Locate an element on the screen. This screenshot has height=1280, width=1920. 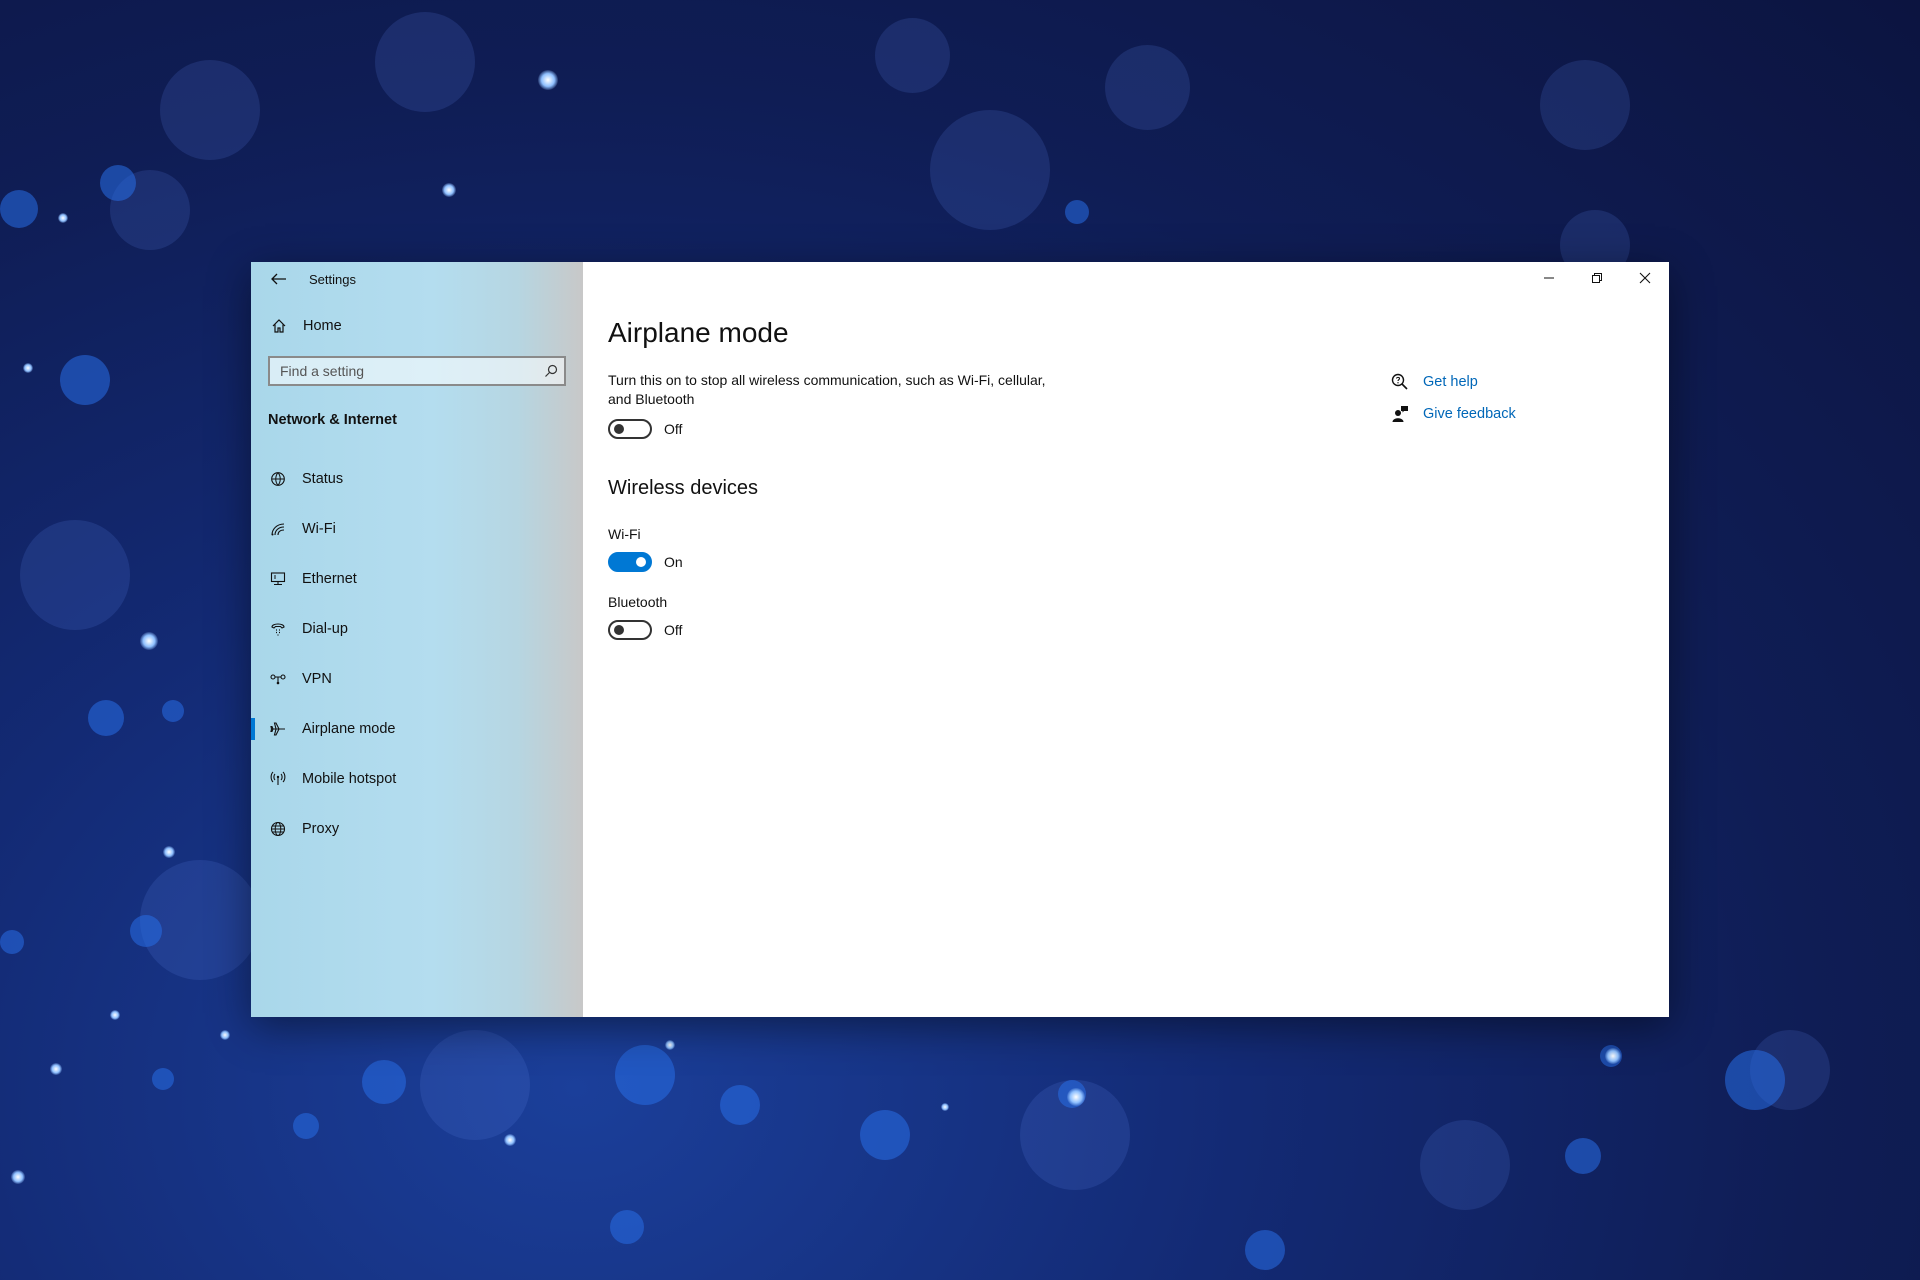
wifi-toggle-row: On is located at coordinates (888, 562).